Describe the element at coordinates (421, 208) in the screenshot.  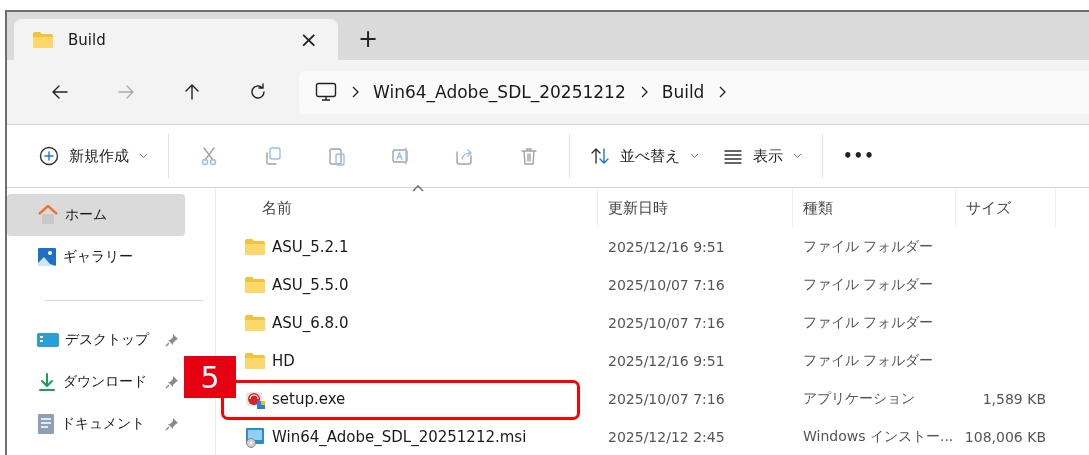
I see `column-header: 名前` at that location.